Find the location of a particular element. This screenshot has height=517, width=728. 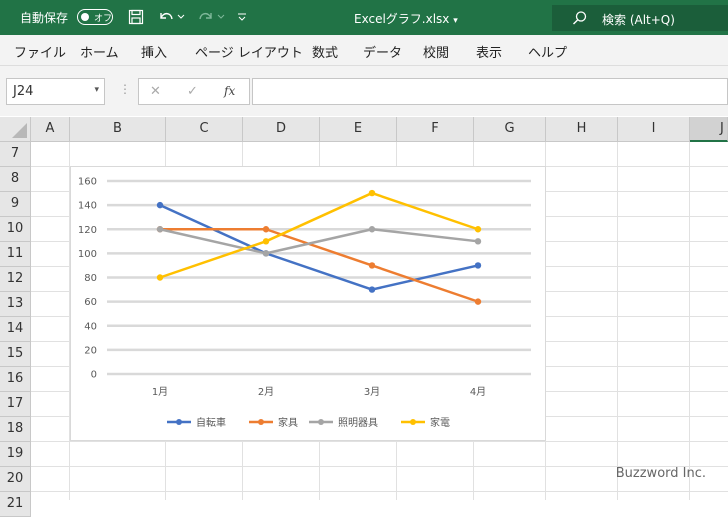

row-header-14: 14 is located at coordinates (15, 329).